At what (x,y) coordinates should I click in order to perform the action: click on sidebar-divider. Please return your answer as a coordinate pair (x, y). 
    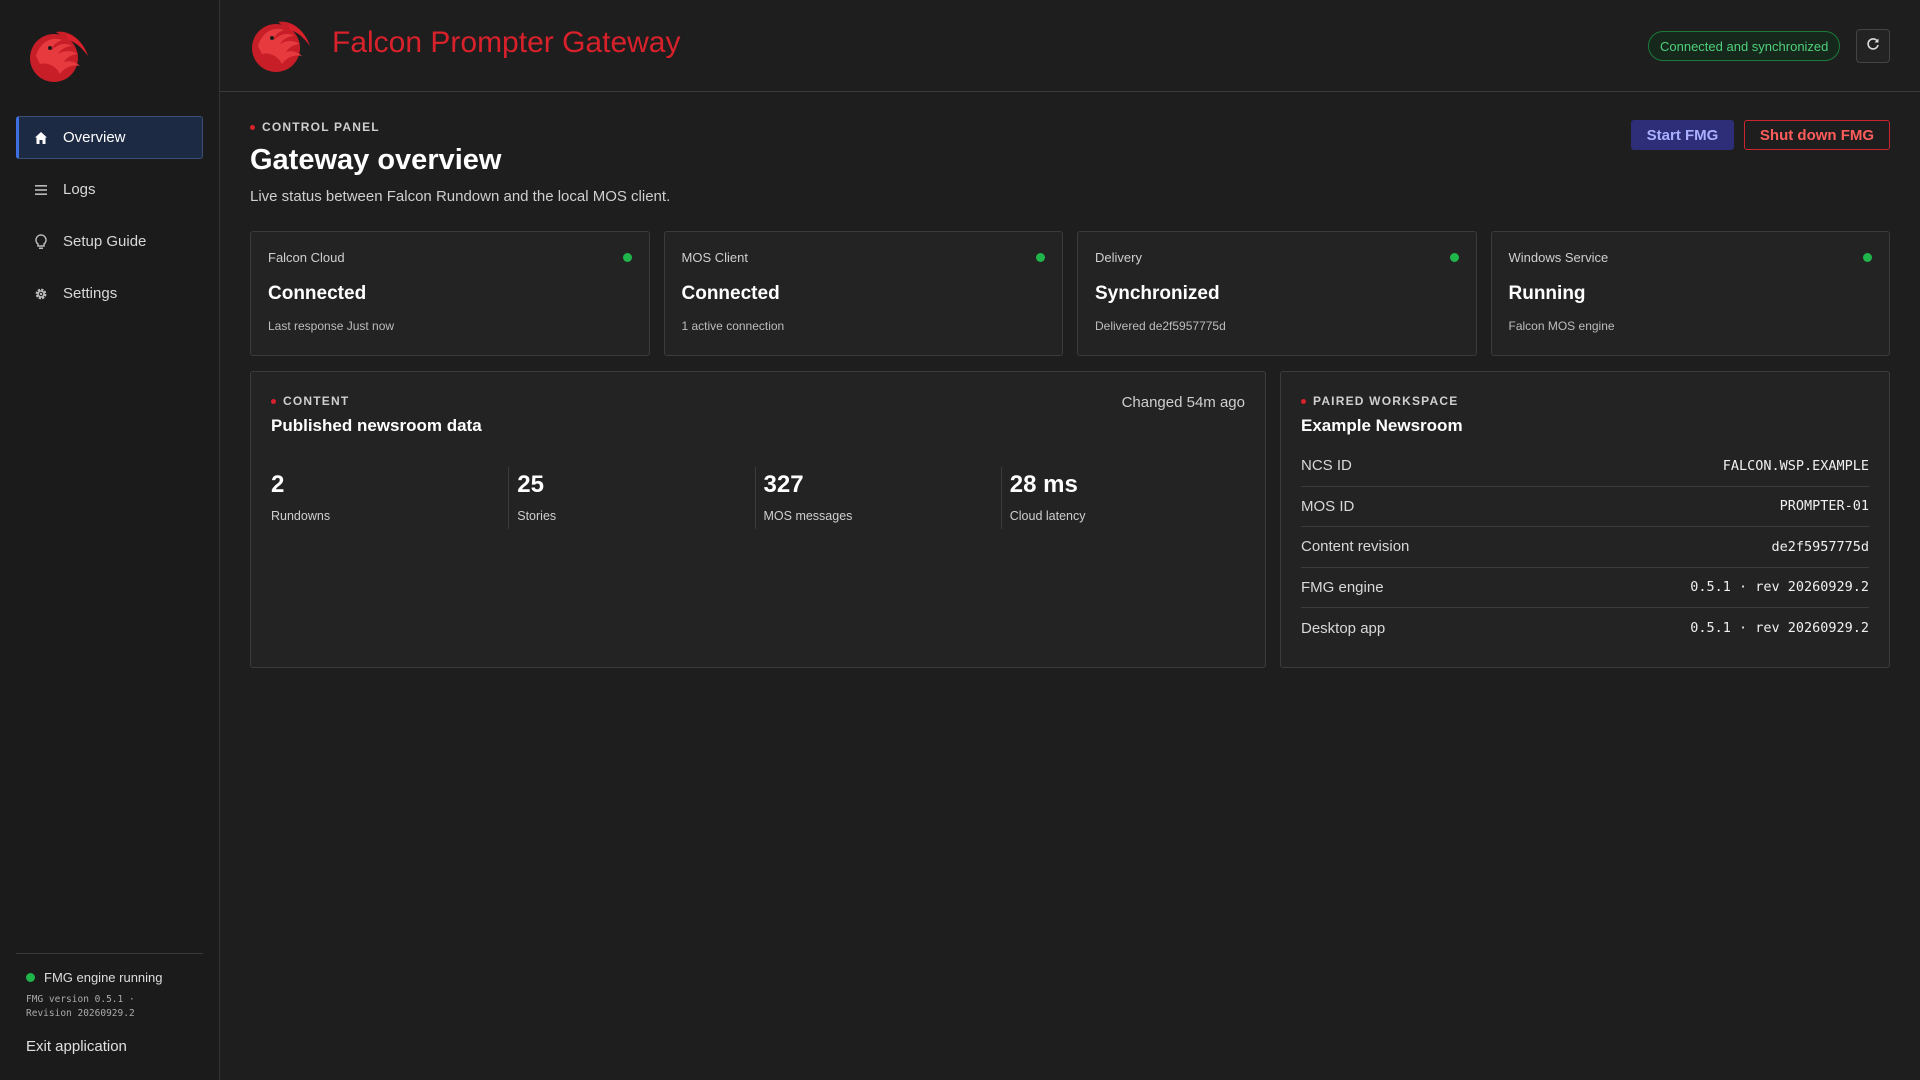
    Looking at the image, I should click on (109, 953).